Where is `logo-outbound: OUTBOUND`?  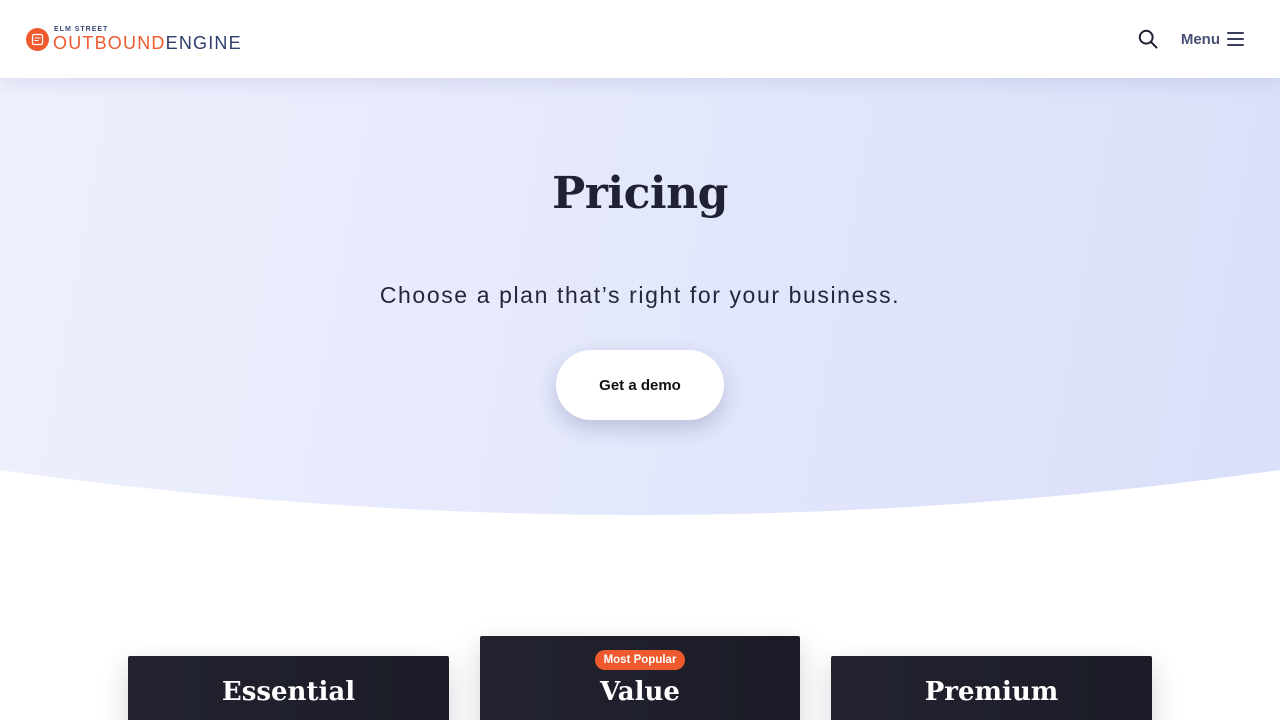
logo-outbound: OUTBOUND is located at coordinates (109, 43).